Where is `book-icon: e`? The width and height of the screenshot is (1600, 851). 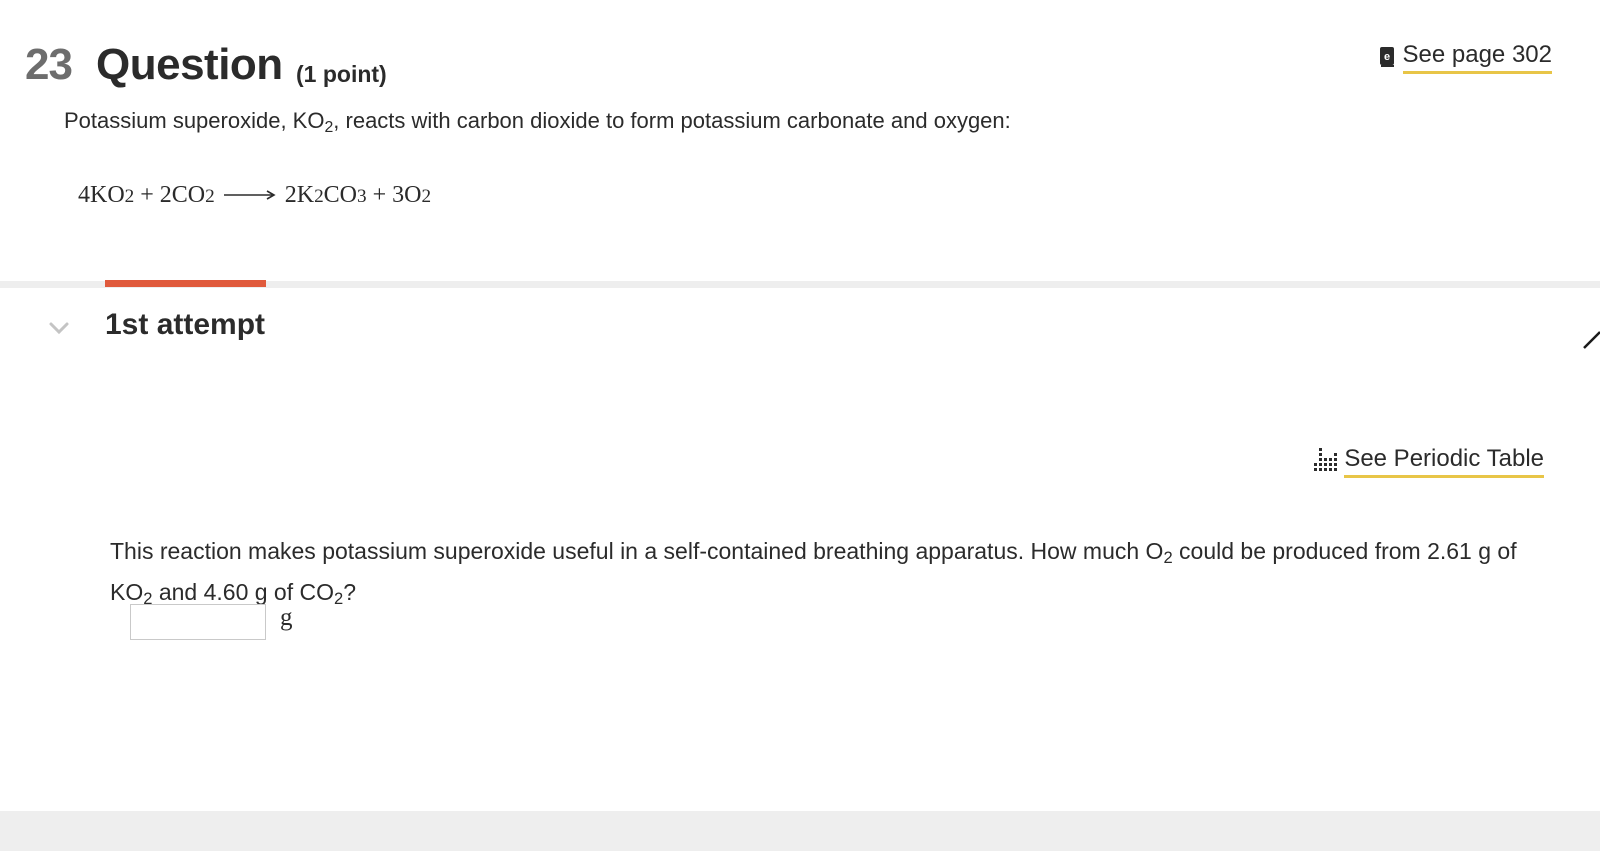 book-icon: e is located at coordinates (1386, 57).